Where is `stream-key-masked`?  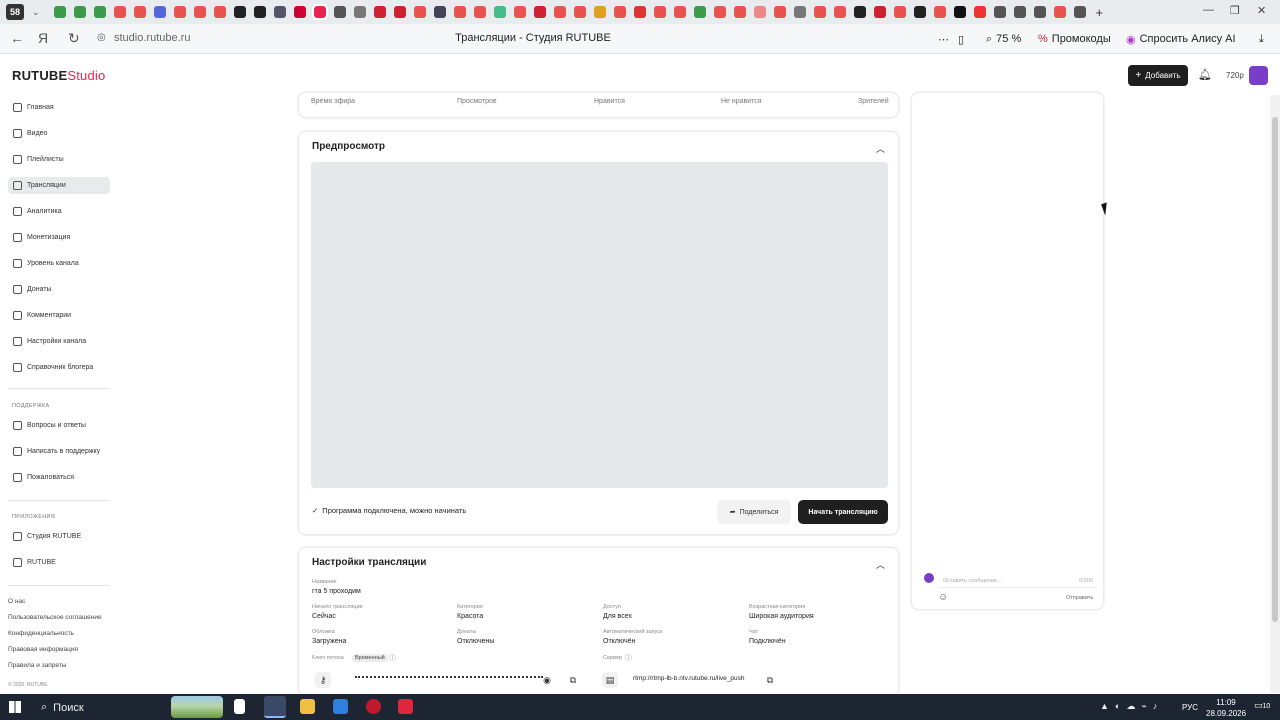
stream-key-masked is located at coordinates (449, 677).